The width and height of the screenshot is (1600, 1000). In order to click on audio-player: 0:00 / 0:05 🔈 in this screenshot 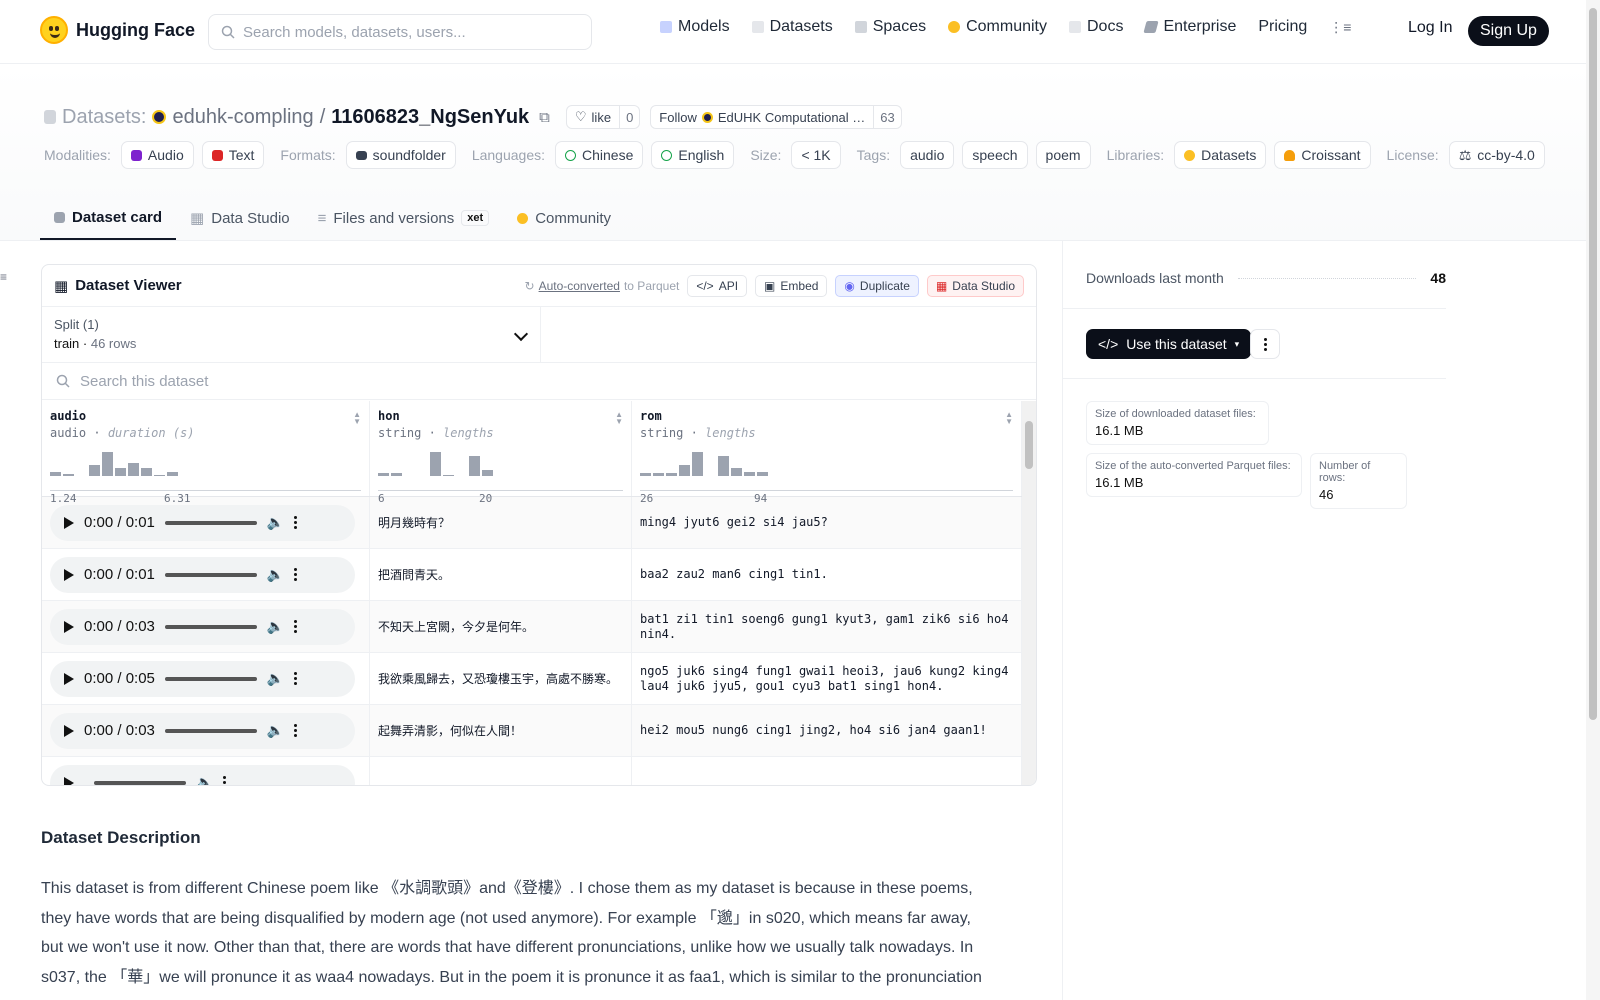, I will do `click(202, 678)`.